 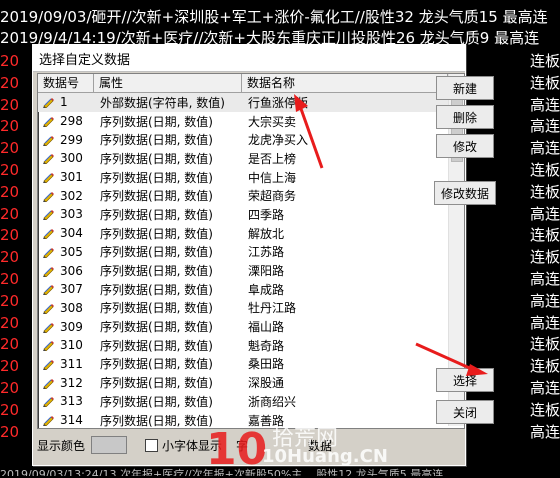 I want to click on delete-button: 删除, so click(x=465, y=117).